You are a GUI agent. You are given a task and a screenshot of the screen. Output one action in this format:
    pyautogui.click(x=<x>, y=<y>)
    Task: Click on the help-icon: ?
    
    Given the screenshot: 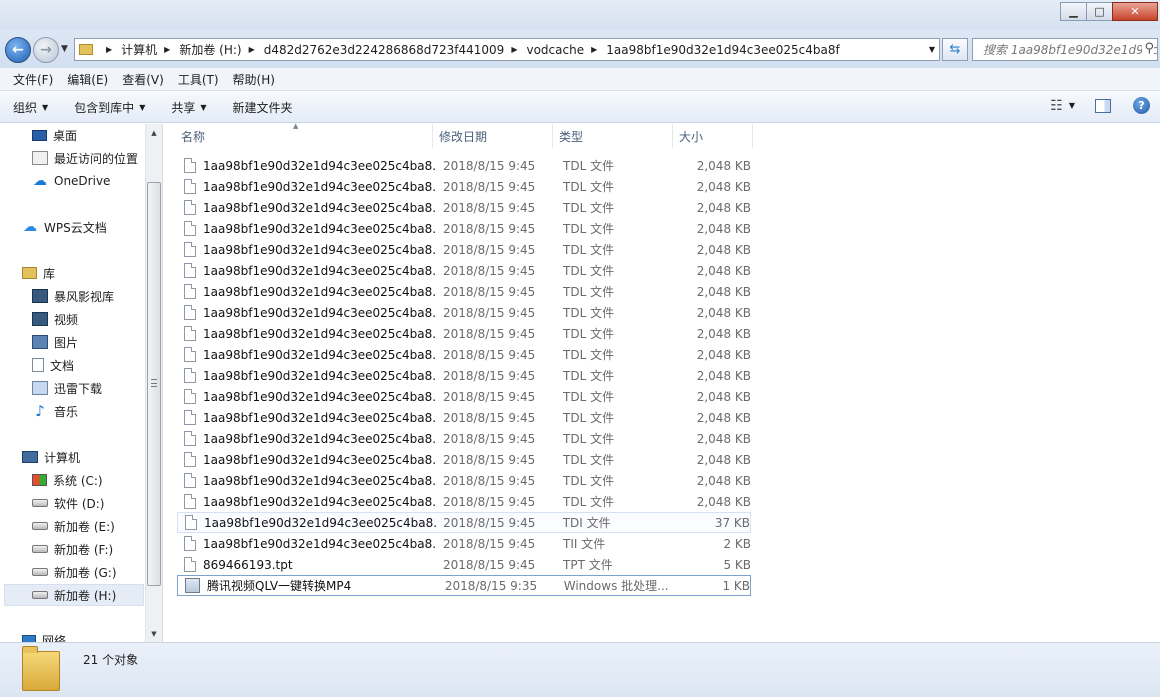 What is the action you would take?
    pyautogui.click(x=1141, y=105)
    